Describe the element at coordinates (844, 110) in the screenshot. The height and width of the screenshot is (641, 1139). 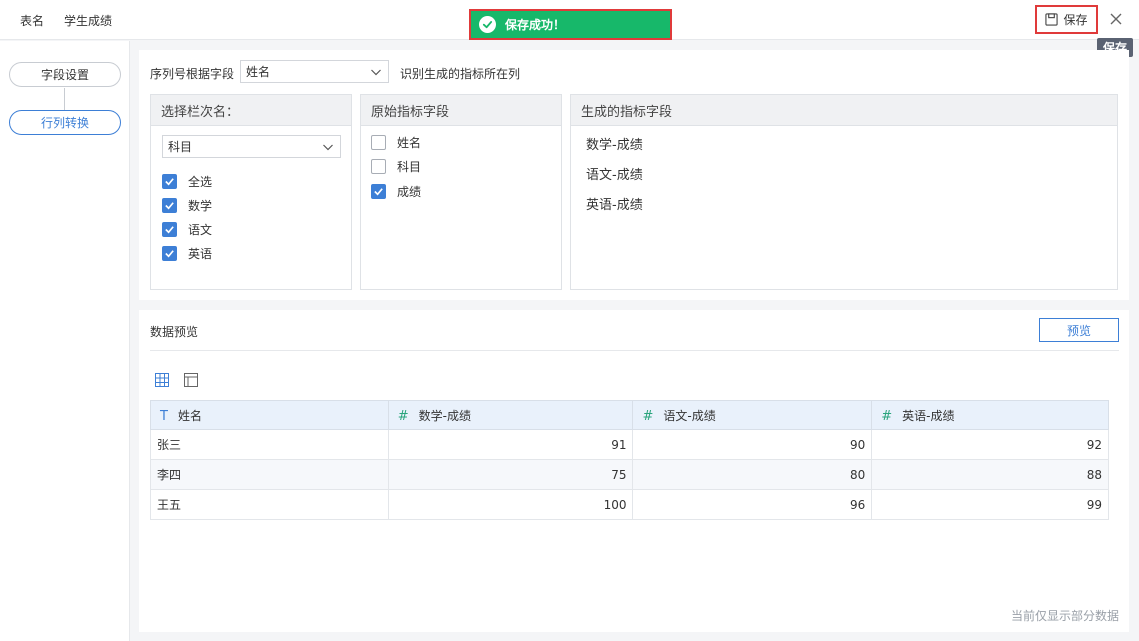
I see `generated-field-box-header: 生成的指标字段` at that location.